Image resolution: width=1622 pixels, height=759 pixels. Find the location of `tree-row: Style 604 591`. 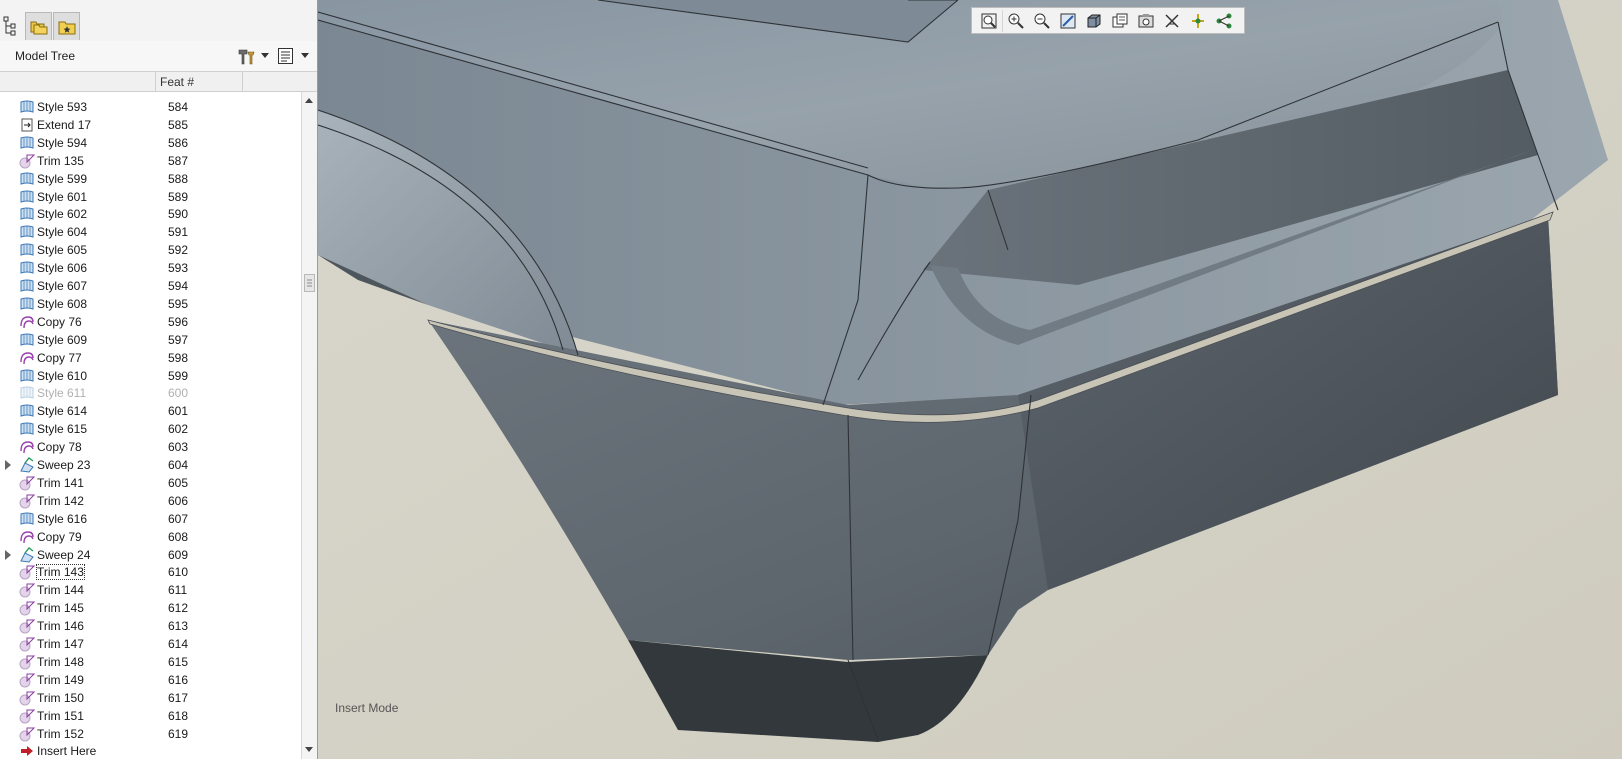

tree-row: Style 604 591 is located at coordinates (151, 232).